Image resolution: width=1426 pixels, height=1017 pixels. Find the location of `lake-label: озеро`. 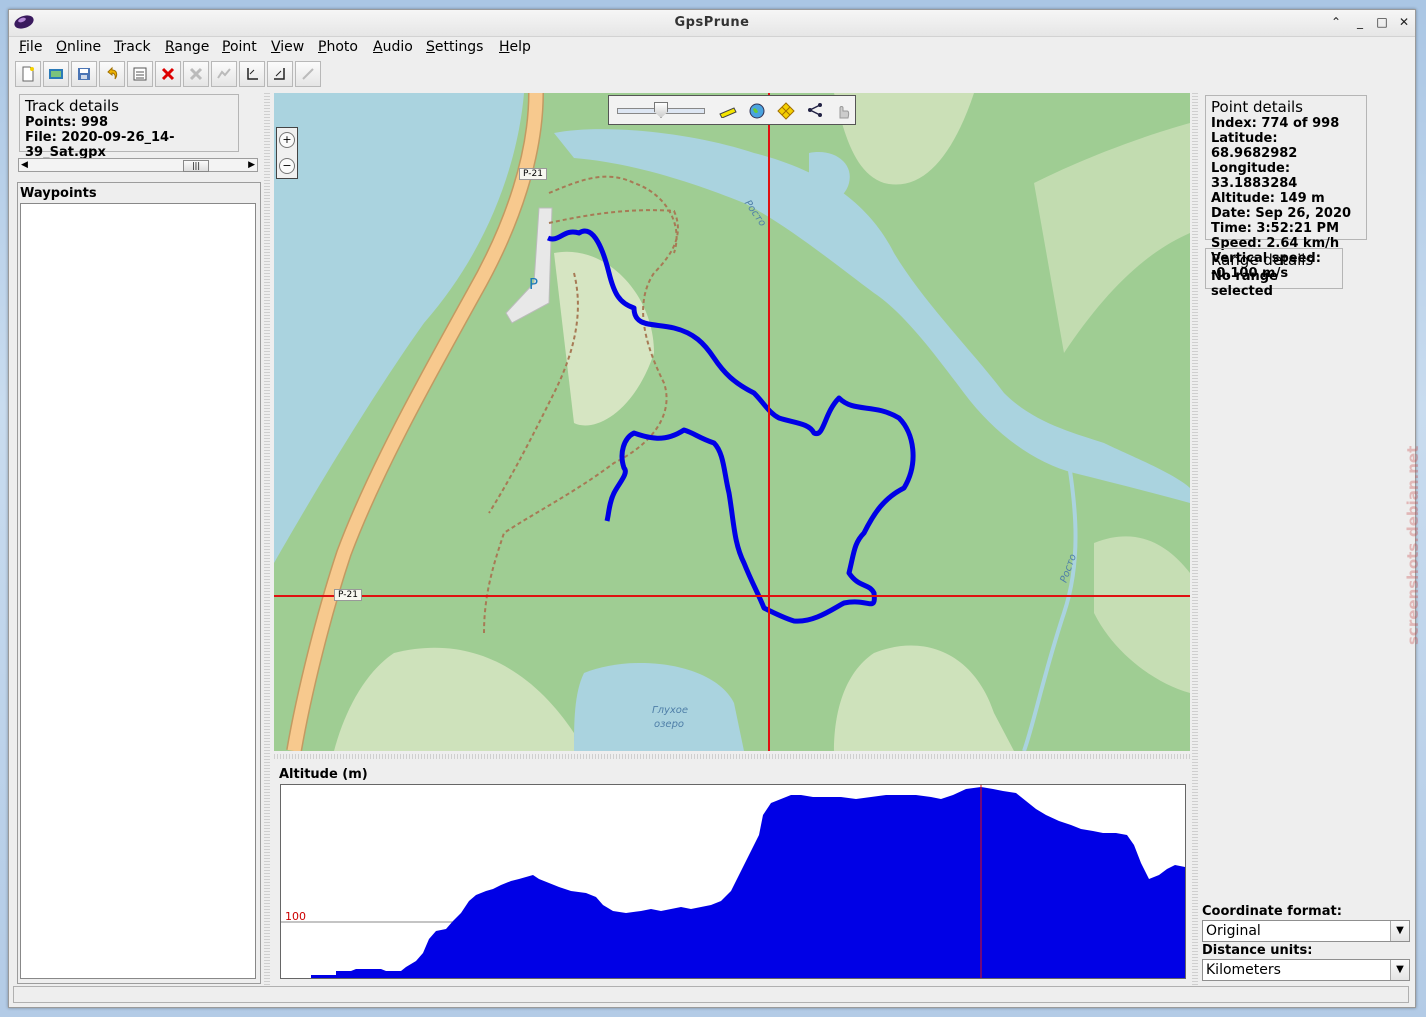

lake-label: озеро is located at coordinates (669, 724).